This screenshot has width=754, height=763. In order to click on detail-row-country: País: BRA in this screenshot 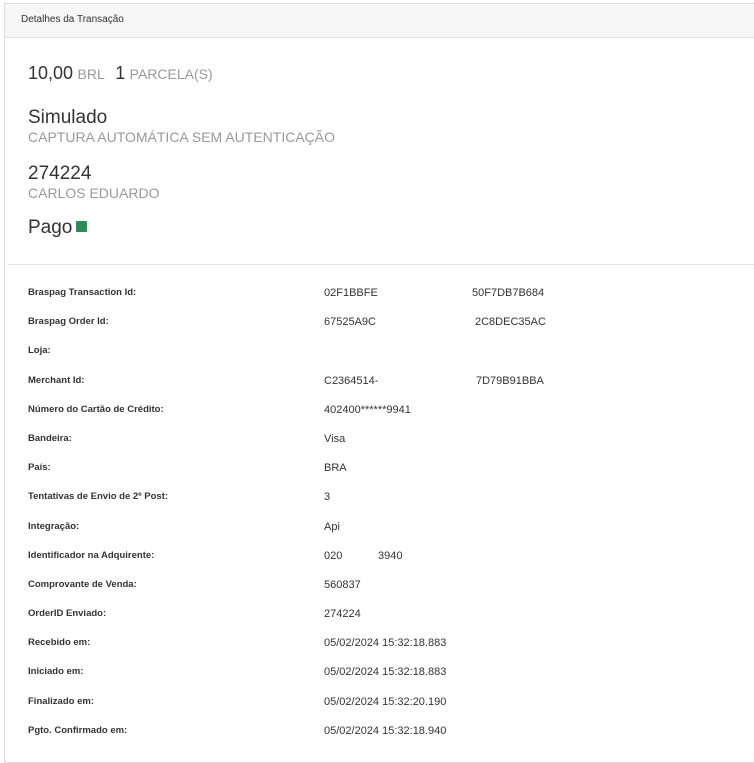, I will do `click(388, 472)`.